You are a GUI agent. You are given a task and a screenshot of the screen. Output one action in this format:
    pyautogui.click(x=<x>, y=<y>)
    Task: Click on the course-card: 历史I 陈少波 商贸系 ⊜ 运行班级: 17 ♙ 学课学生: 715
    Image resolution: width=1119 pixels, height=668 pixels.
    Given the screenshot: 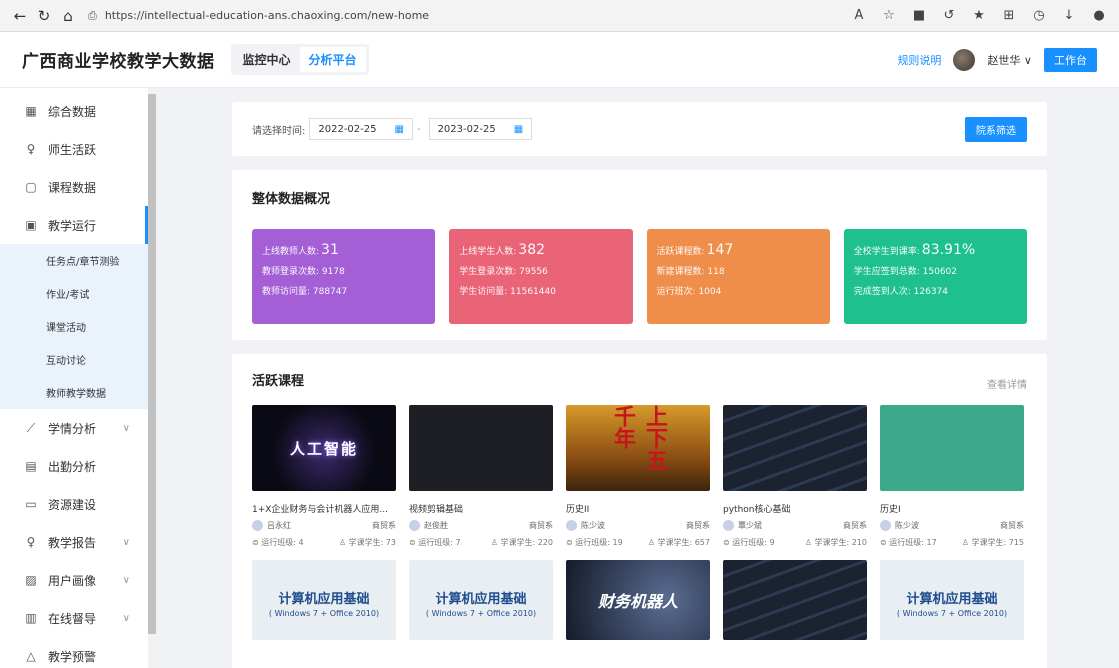 What is the action you would take?
    pyautogui.click(x=952, y=476)
    